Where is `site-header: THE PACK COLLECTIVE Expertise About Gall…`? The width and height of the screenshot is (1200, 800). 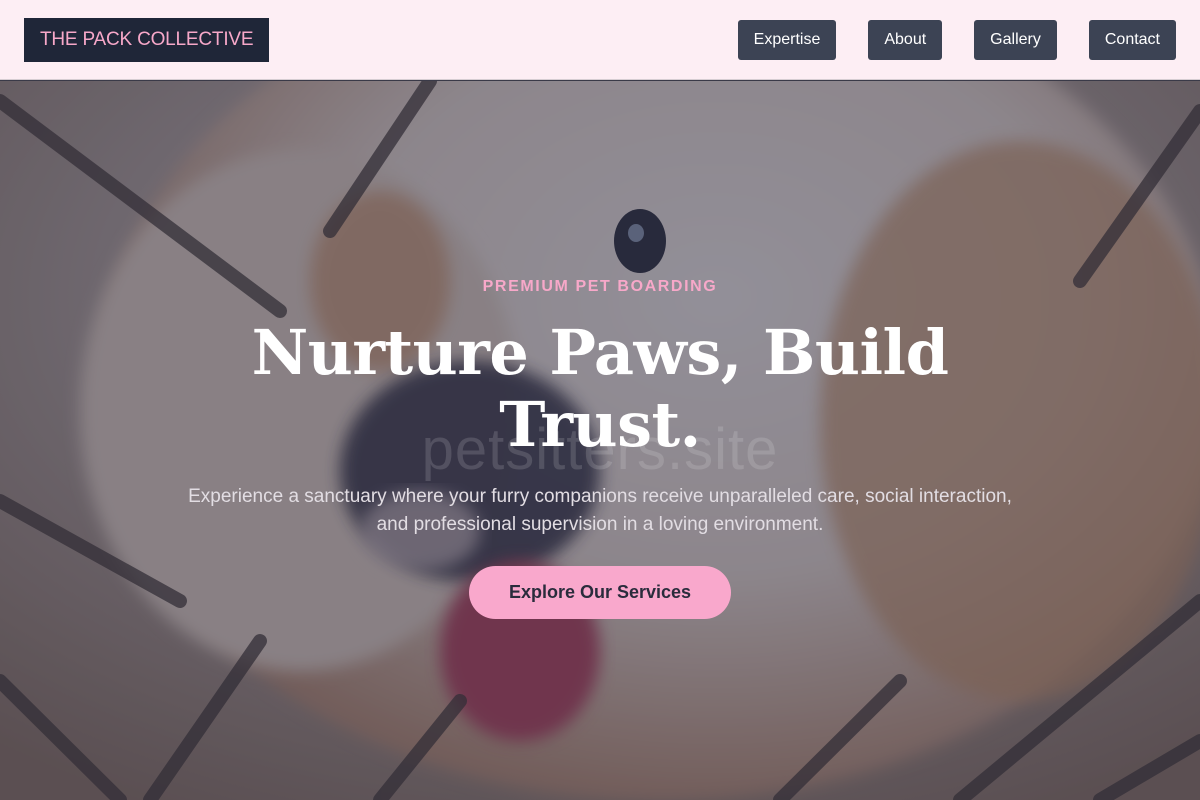
site-header: THE PACK COLLECTIVE Expertise About Gall… is located at coordinates (600, 40).